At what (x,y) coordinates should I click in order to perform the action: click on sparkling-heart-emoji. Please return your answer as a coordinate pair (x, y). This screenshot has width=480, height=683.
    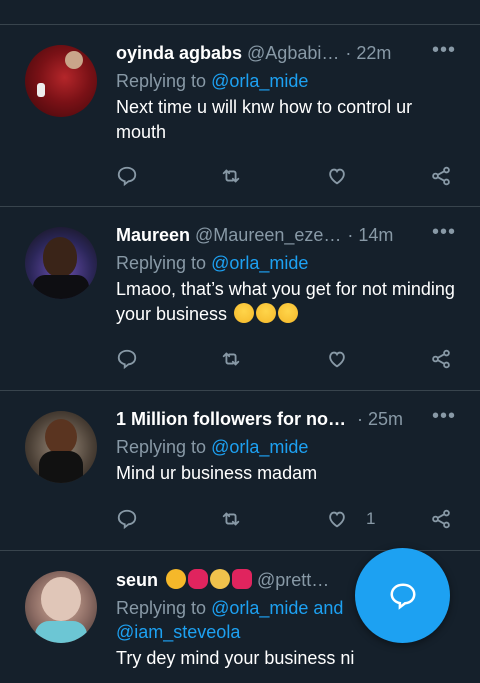
    Looking at the image, I should click on (242, 579).